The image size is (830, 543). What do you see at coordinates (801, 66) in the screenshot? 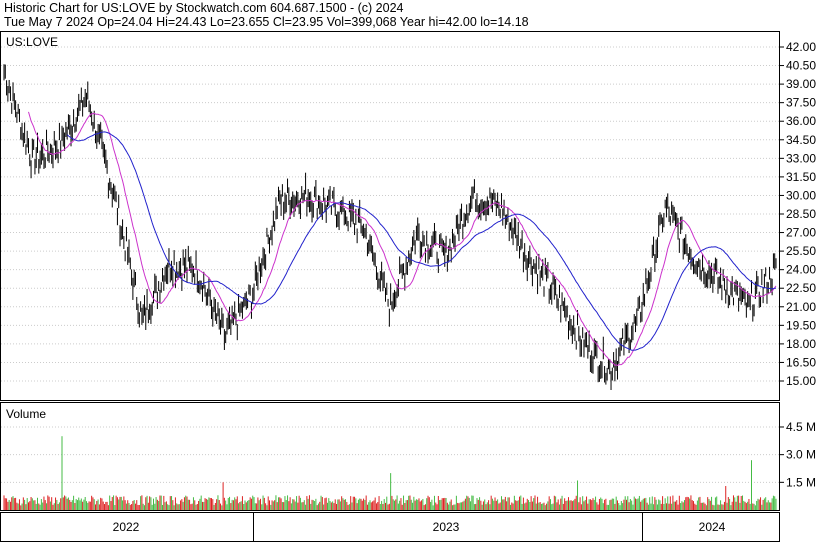
I see `price-tick-label: 40.50` at bounding box center [801, 66].